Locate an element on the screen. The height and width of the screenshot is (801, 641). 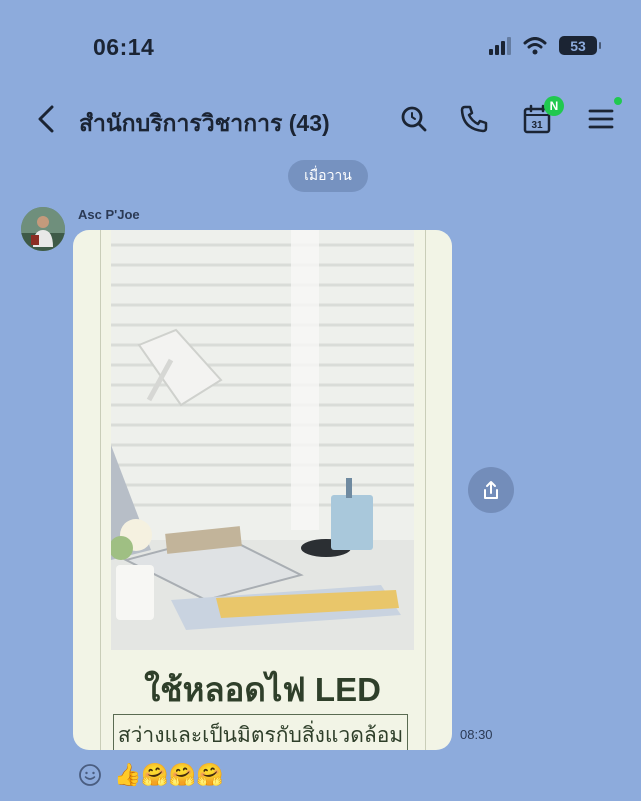
wifi-icon is located at coordinates (535, 45).